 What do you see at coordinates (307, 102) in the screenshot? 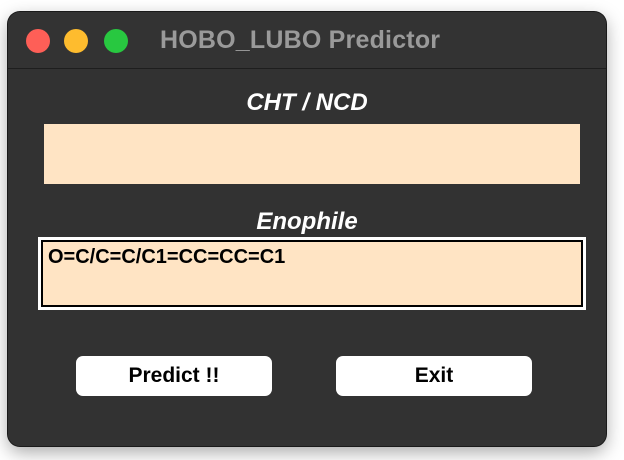
I see `cht-ncd-label: CHT / NCD` at bounding box center [307, 102].